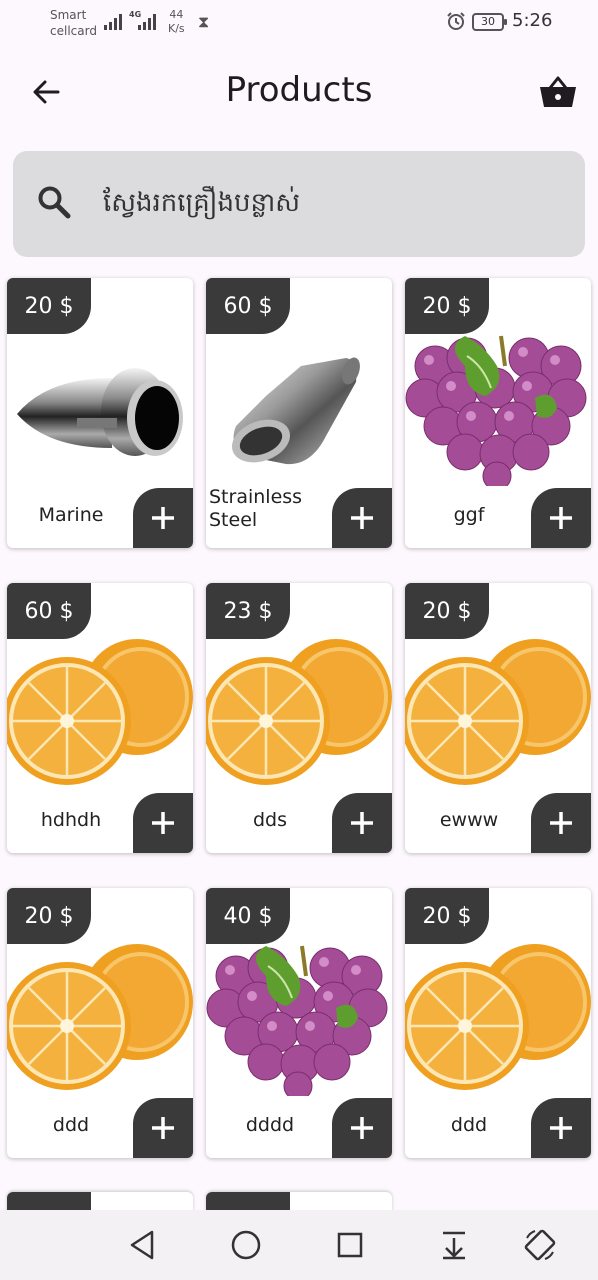  I want to click on product-card: 20 $ ggf, so click(498, 413).